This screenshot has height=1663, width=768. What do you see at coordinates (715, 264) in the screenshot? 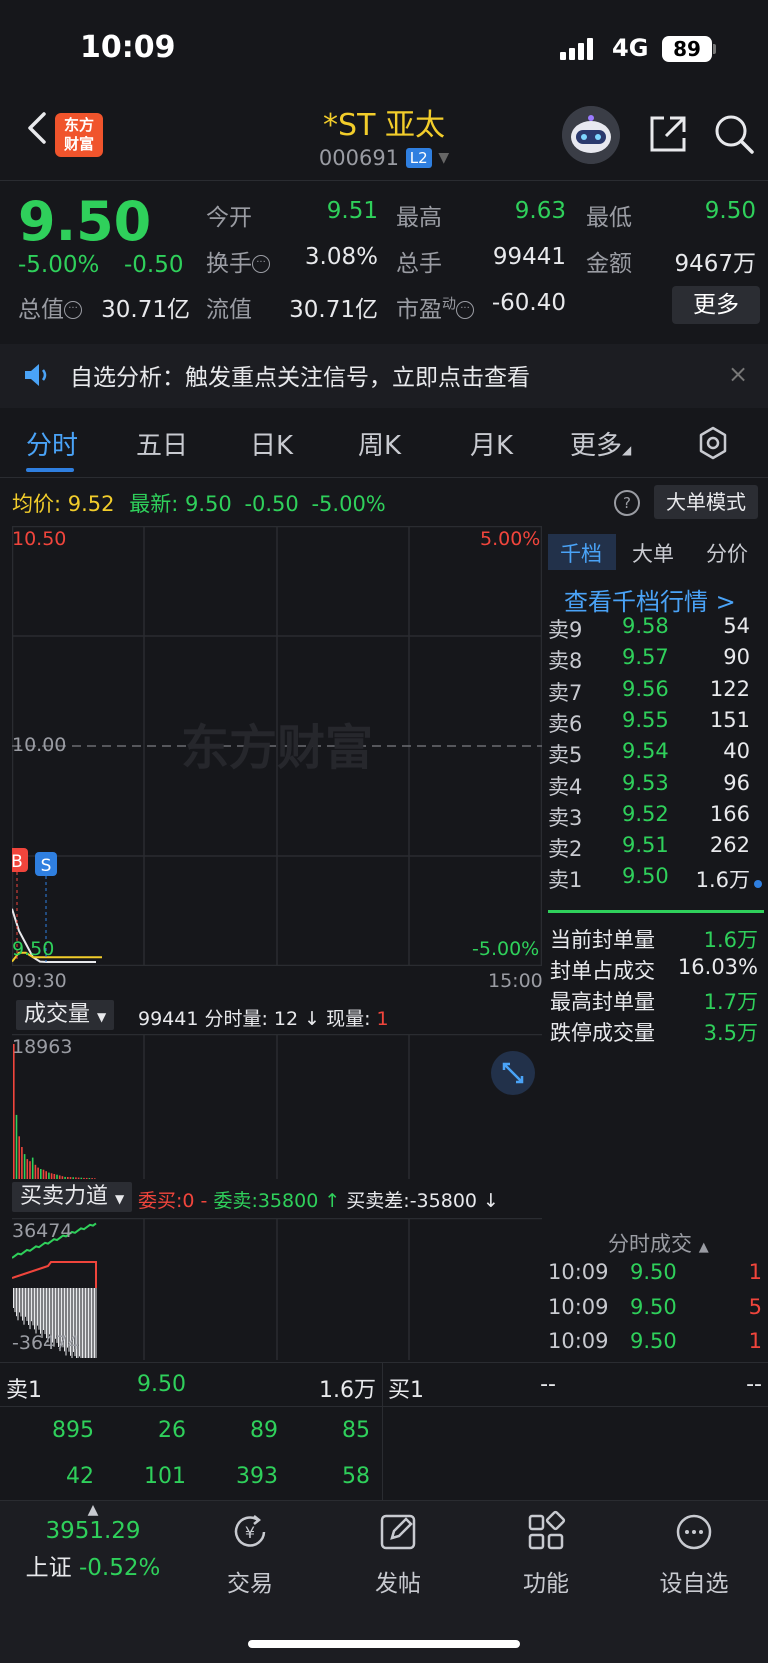
I see `amount-value: 9467万` at bounding box center [715, 264].